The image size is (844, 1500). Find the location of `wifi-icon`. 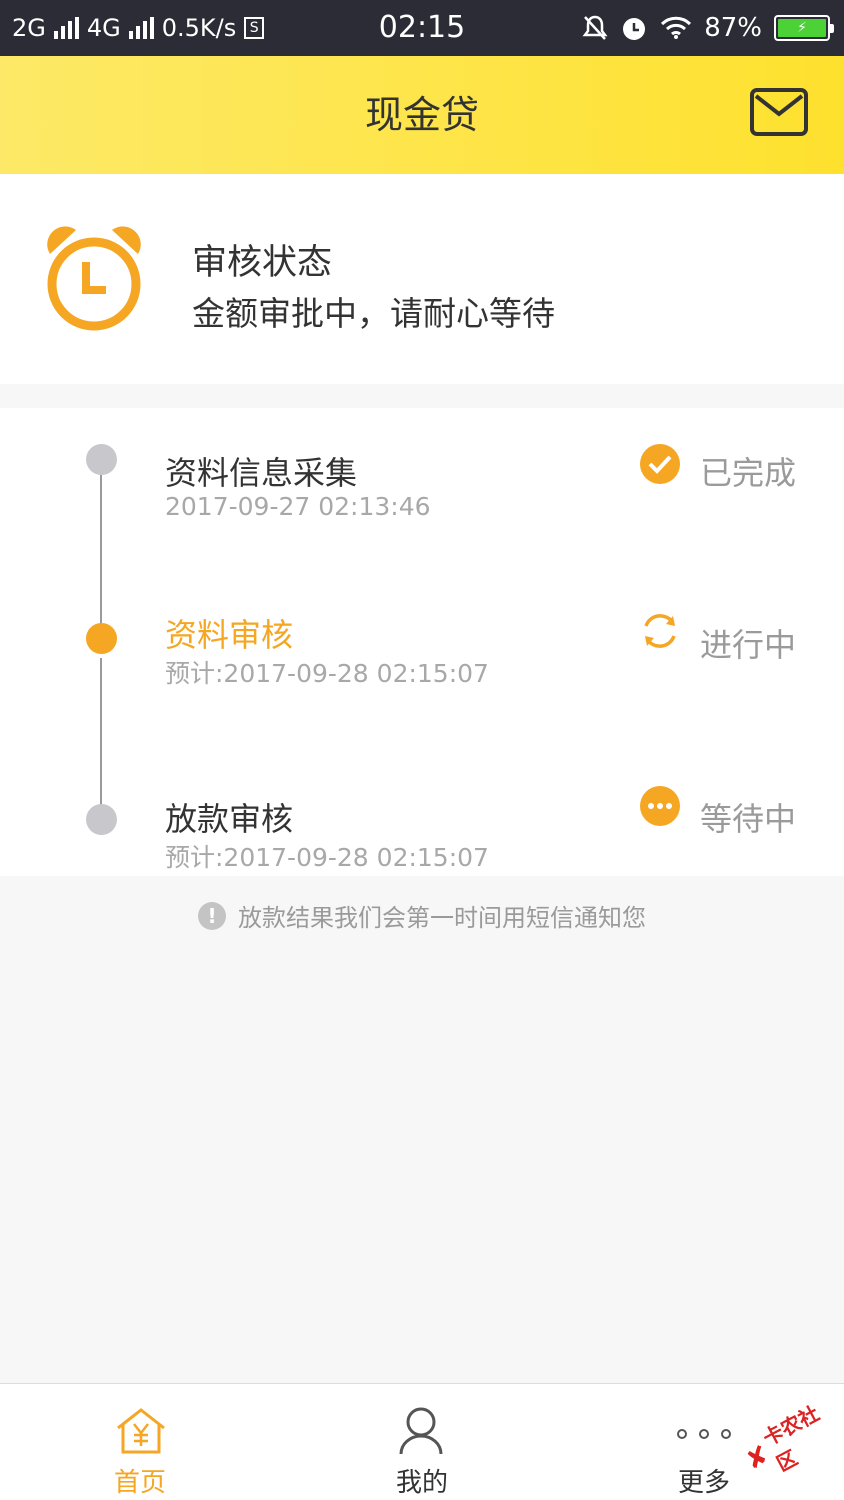

wifi-icon is located at coordinates (676, 27).